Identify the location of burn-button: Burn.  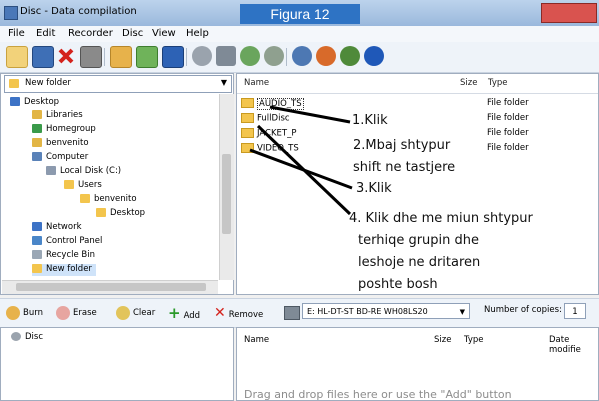
(24, 313).